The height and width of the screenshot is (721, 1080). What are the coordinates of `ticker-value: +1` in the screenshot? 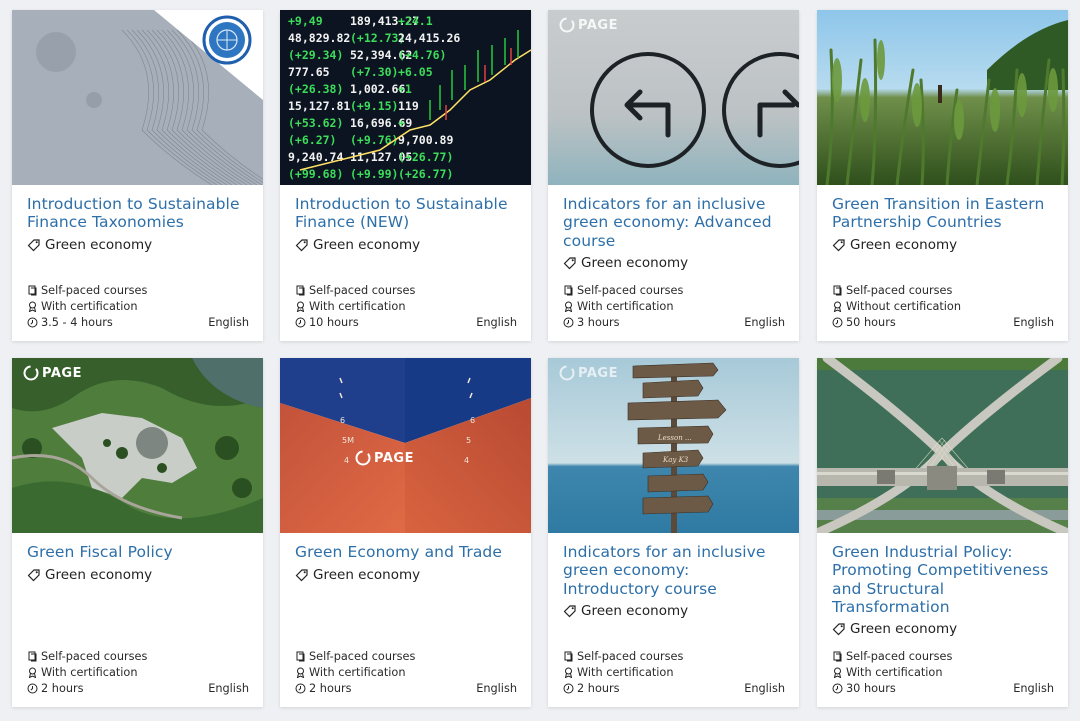 It's located at (405, 89).